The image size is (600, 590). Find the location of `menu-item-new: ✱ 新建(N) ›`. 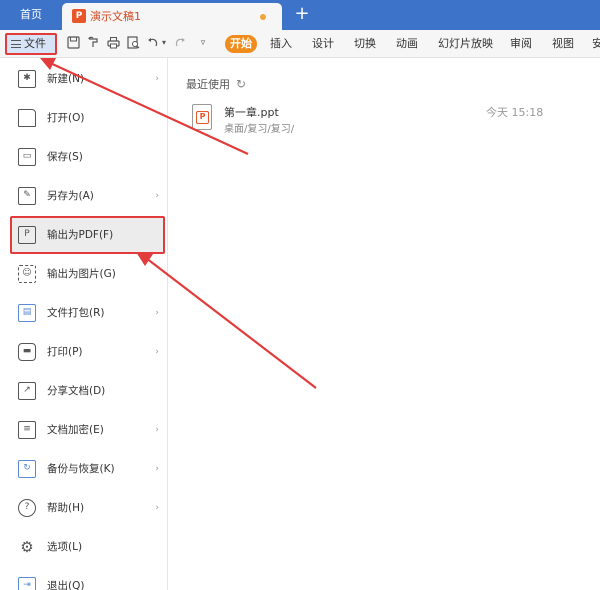

menu-item-new: ✱ 新建(N) › is located at coordinates (87, 79).